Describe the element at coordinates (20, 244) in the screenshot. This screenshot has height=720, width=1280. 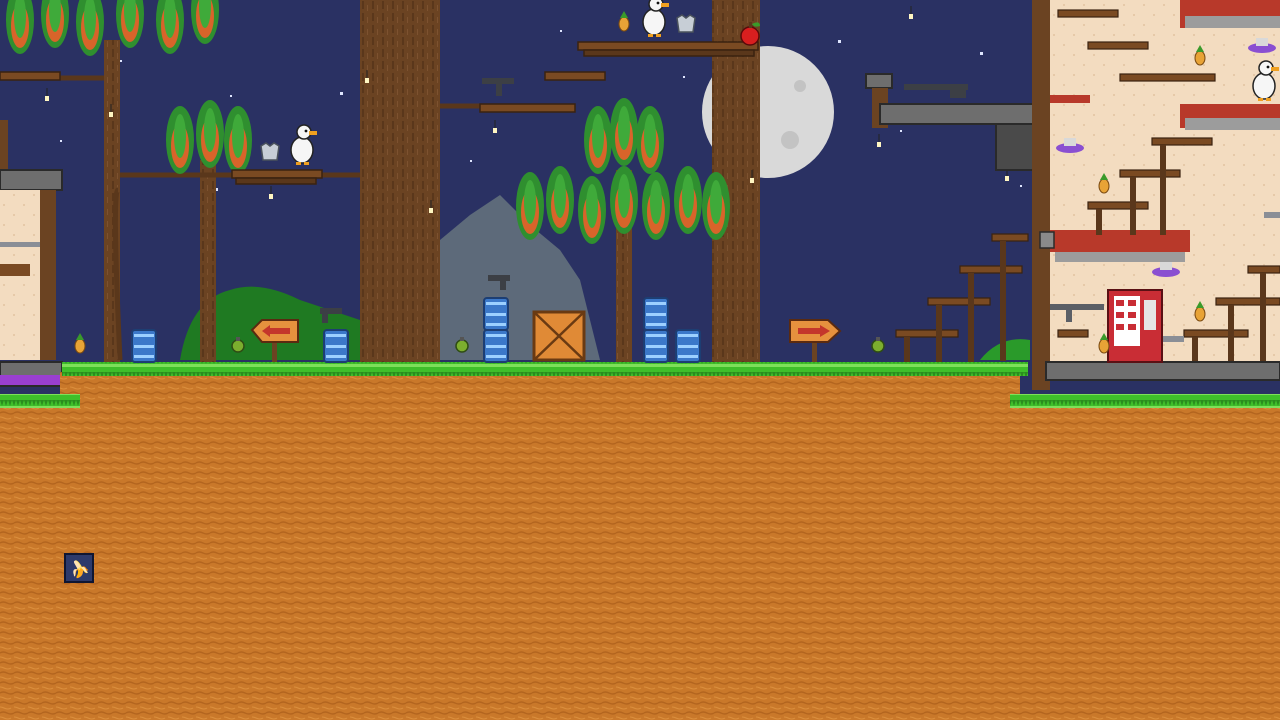
I see `rifle-icon` at that location.